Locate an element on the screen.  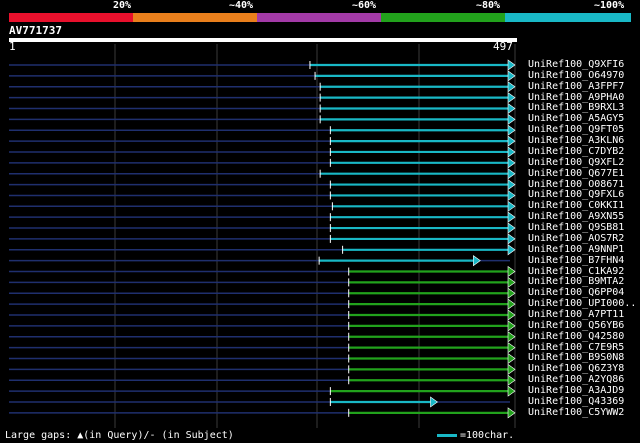
scale-key: =100char. is located at coordinates (475, 435).